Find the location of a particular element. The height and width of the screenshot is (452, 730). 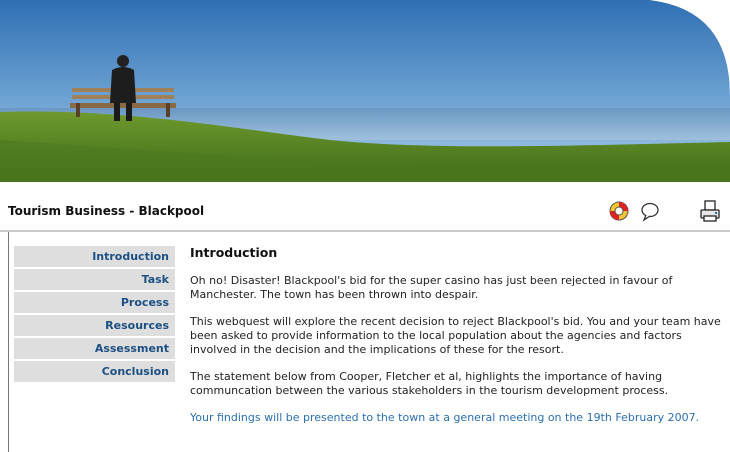

sidebar-item-assessment: Assessment is located at coordinates (94, 348).